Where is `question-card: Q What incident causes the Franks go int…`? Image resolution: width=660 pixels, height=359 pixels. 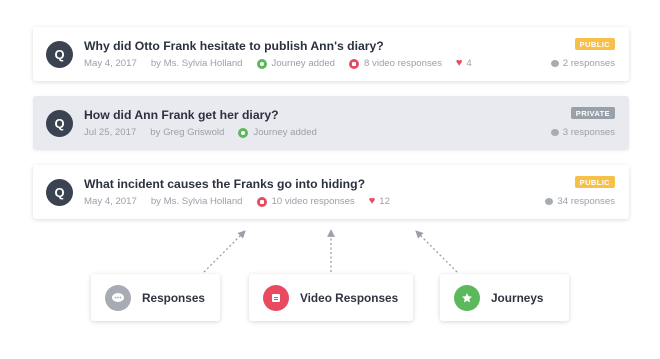 question-card: Q What incident causes the Franks go int… is located at coordinates (331, 192).